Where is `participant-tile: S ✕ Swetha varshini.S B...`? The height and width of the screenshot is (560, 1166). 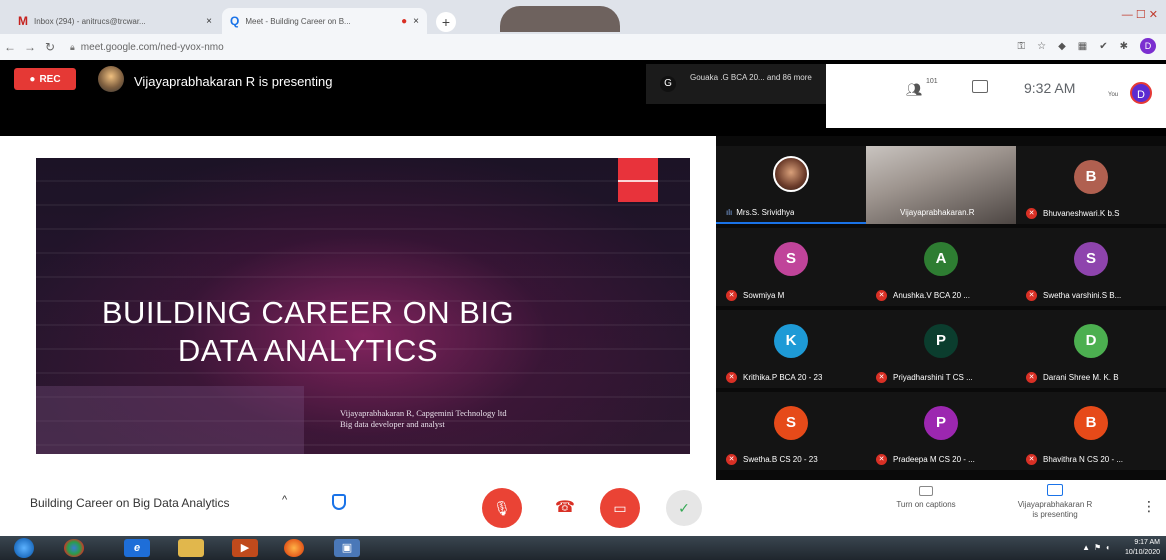
participant-tile: S ✕ Swetha varshini.S B... is located at coordinates (1091, 267).